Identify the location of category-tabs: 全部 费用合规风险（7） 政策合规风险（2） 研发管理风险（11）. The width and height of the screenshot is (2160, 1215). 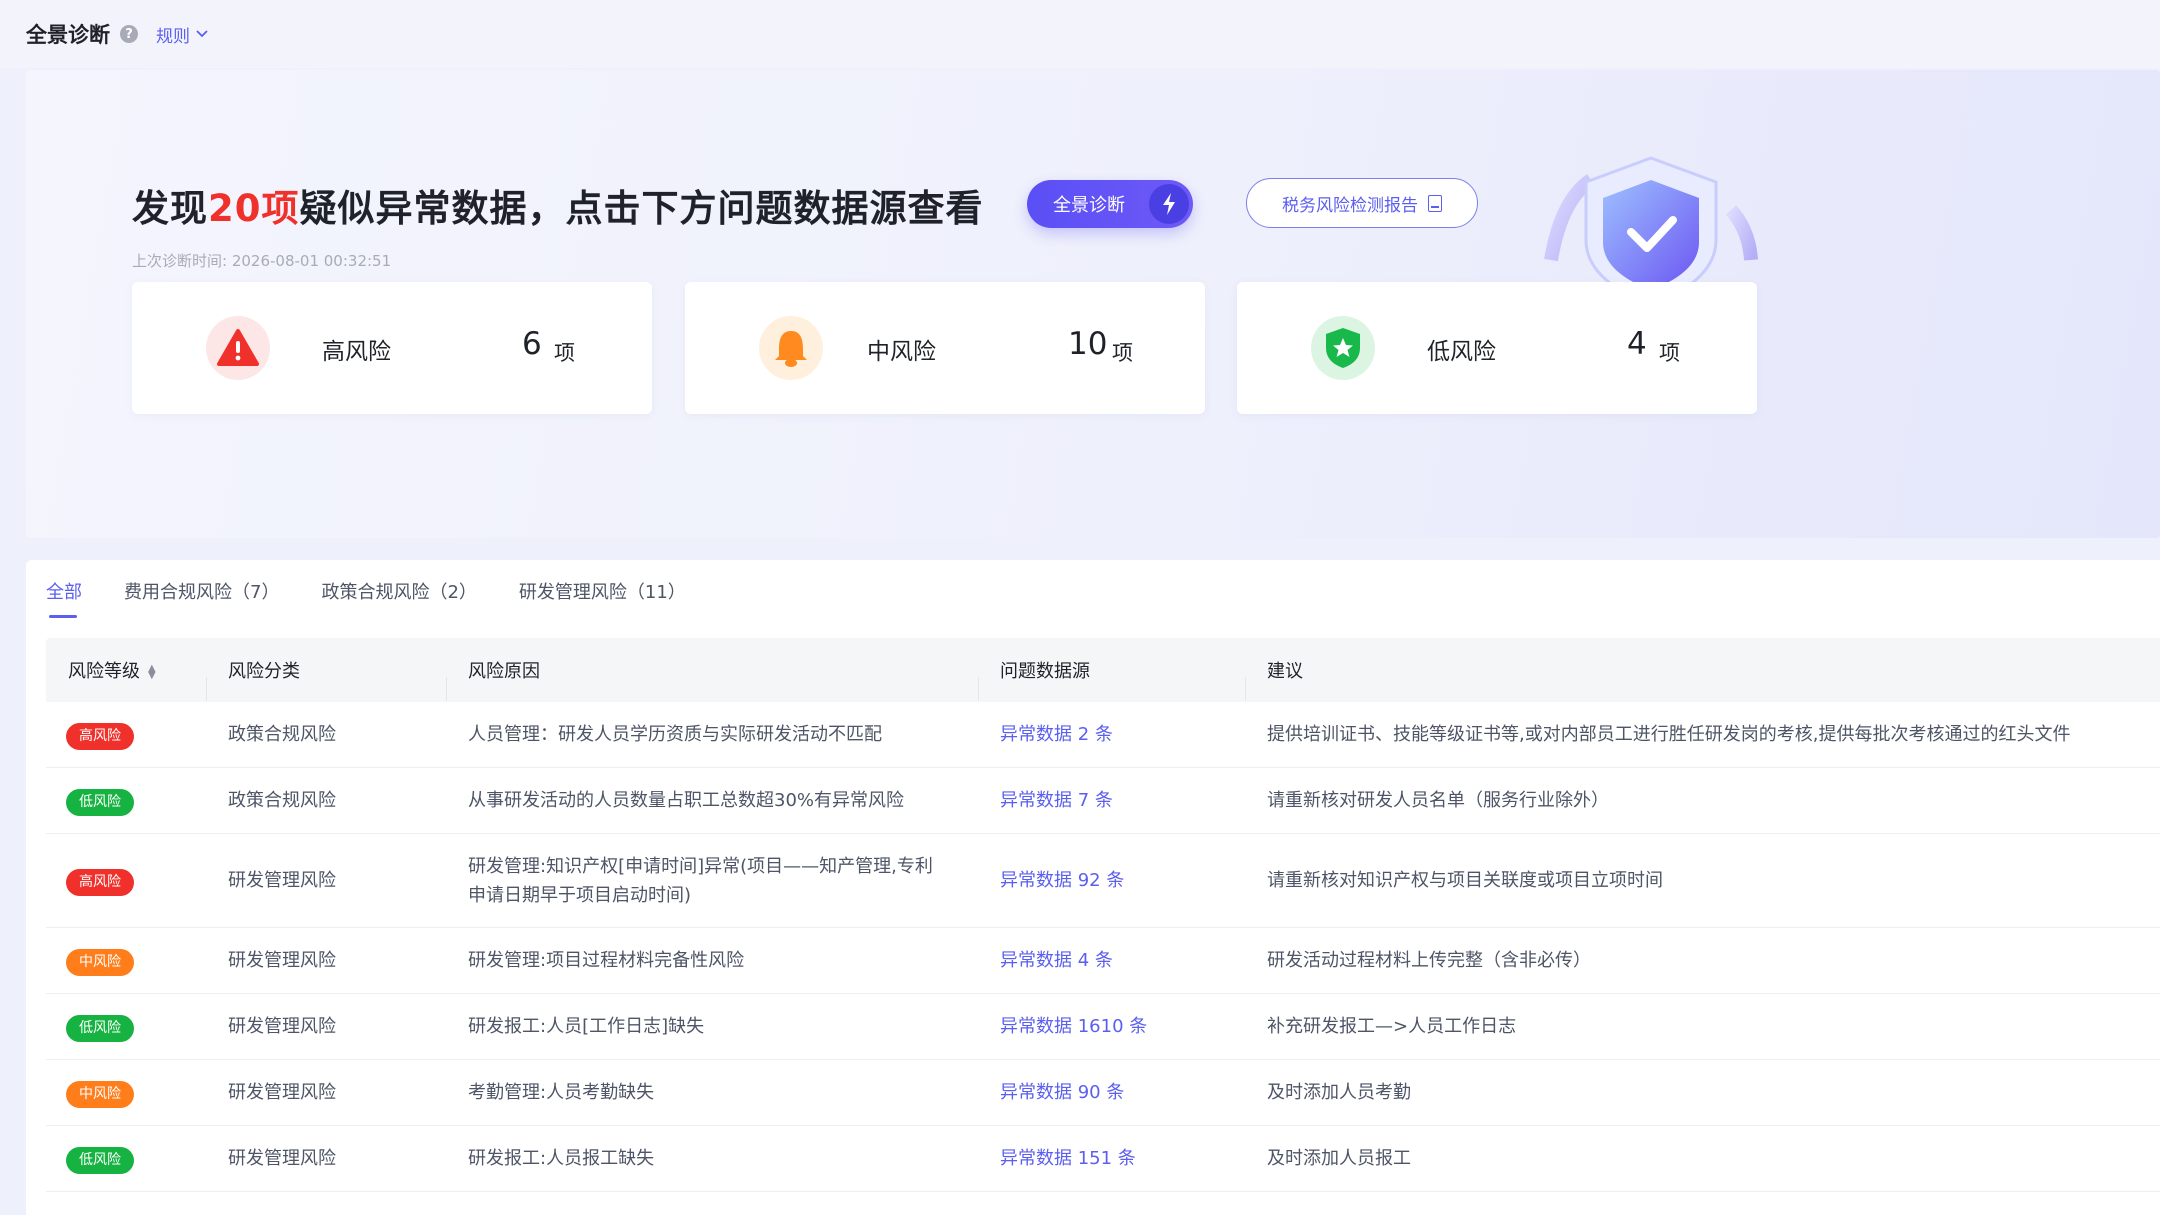
(387, 598).